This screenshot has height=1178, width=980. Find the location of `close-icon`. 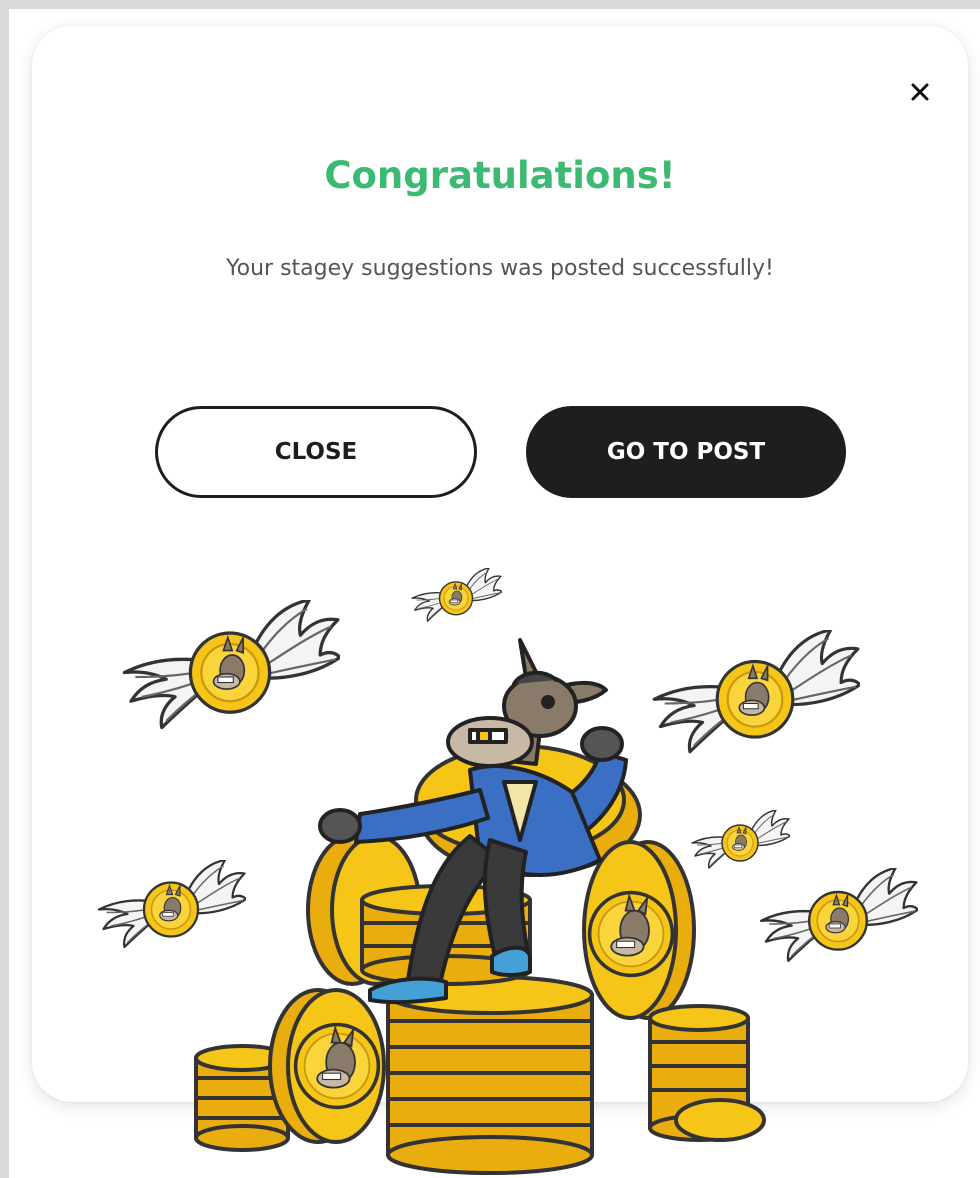

close-icon is located at coordinates (920, 92).